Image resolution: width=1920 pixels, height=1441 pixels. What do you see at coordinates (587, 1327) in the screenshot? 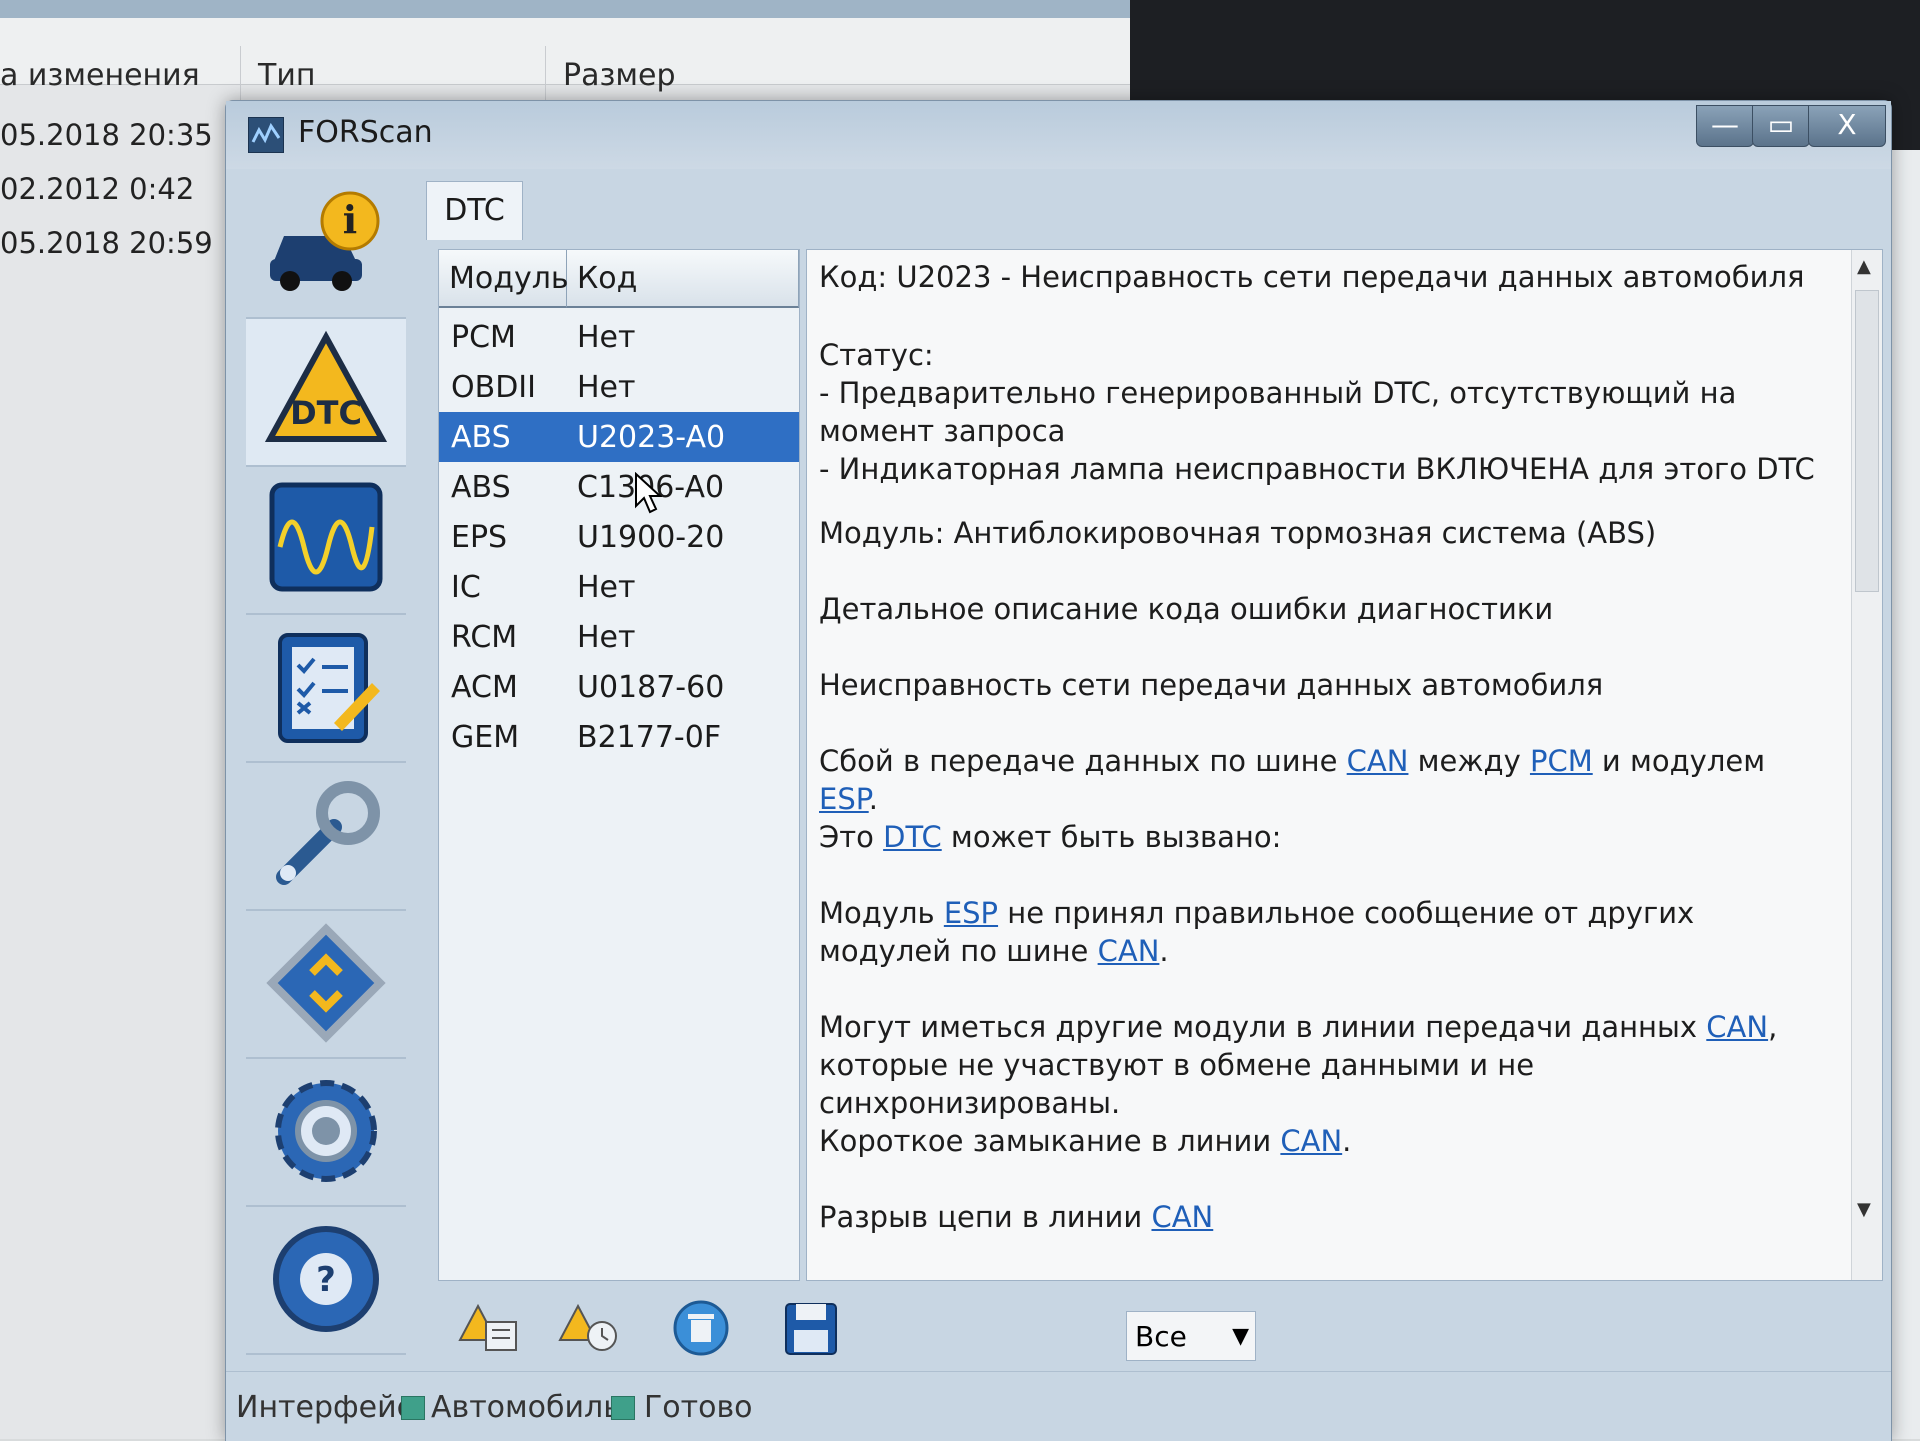
I see `warning-clock-icon` at bounding box center [587, 1327].